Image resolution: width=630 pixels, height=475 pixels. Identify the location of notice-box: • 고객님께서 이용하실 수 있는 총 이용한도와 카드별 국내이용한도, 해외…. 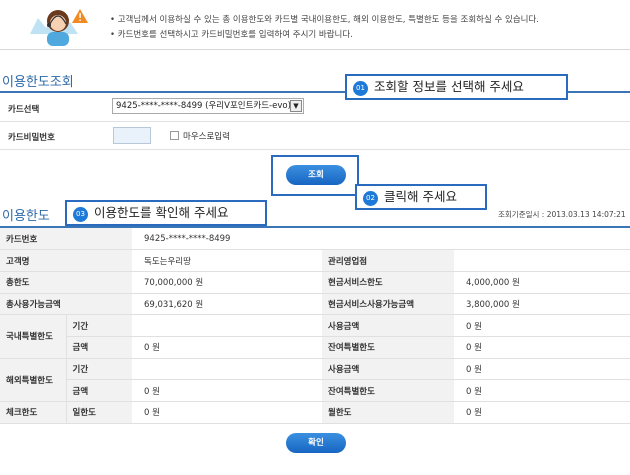
(315, 25).